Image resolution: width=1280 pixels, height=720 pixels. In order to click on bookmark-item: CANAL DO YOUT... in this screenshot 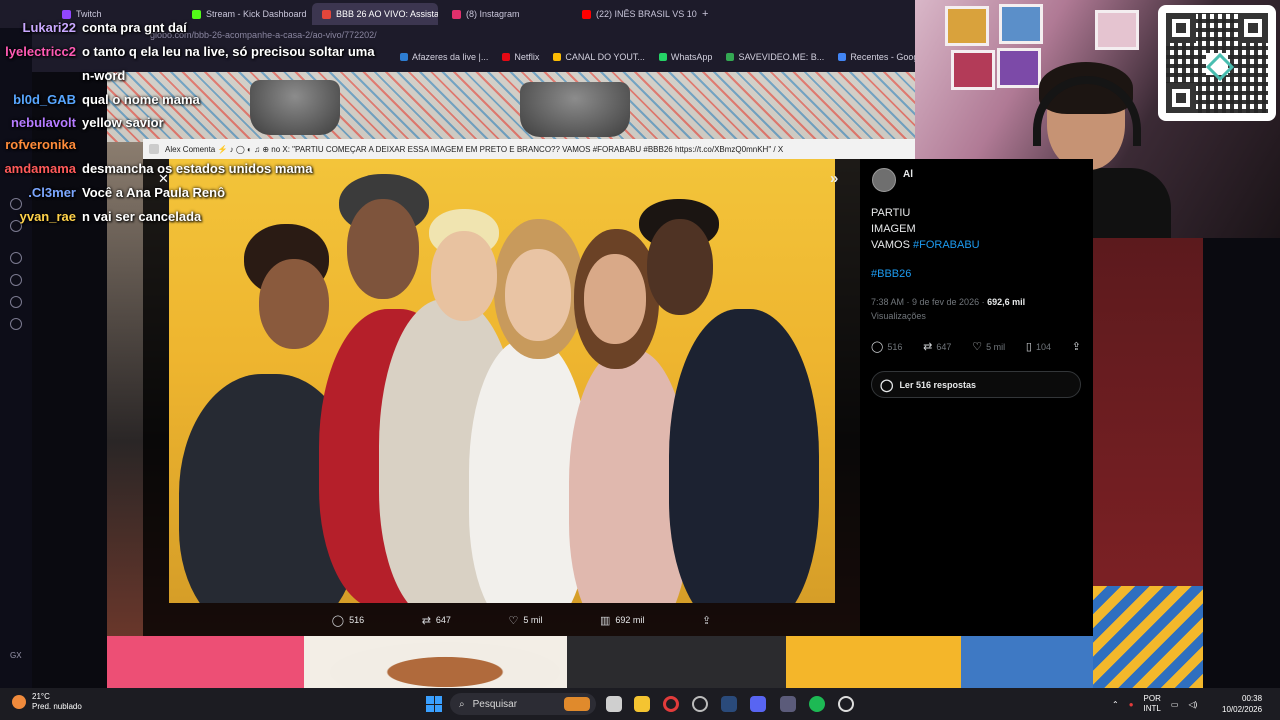, I will do `click(599, 57)`.